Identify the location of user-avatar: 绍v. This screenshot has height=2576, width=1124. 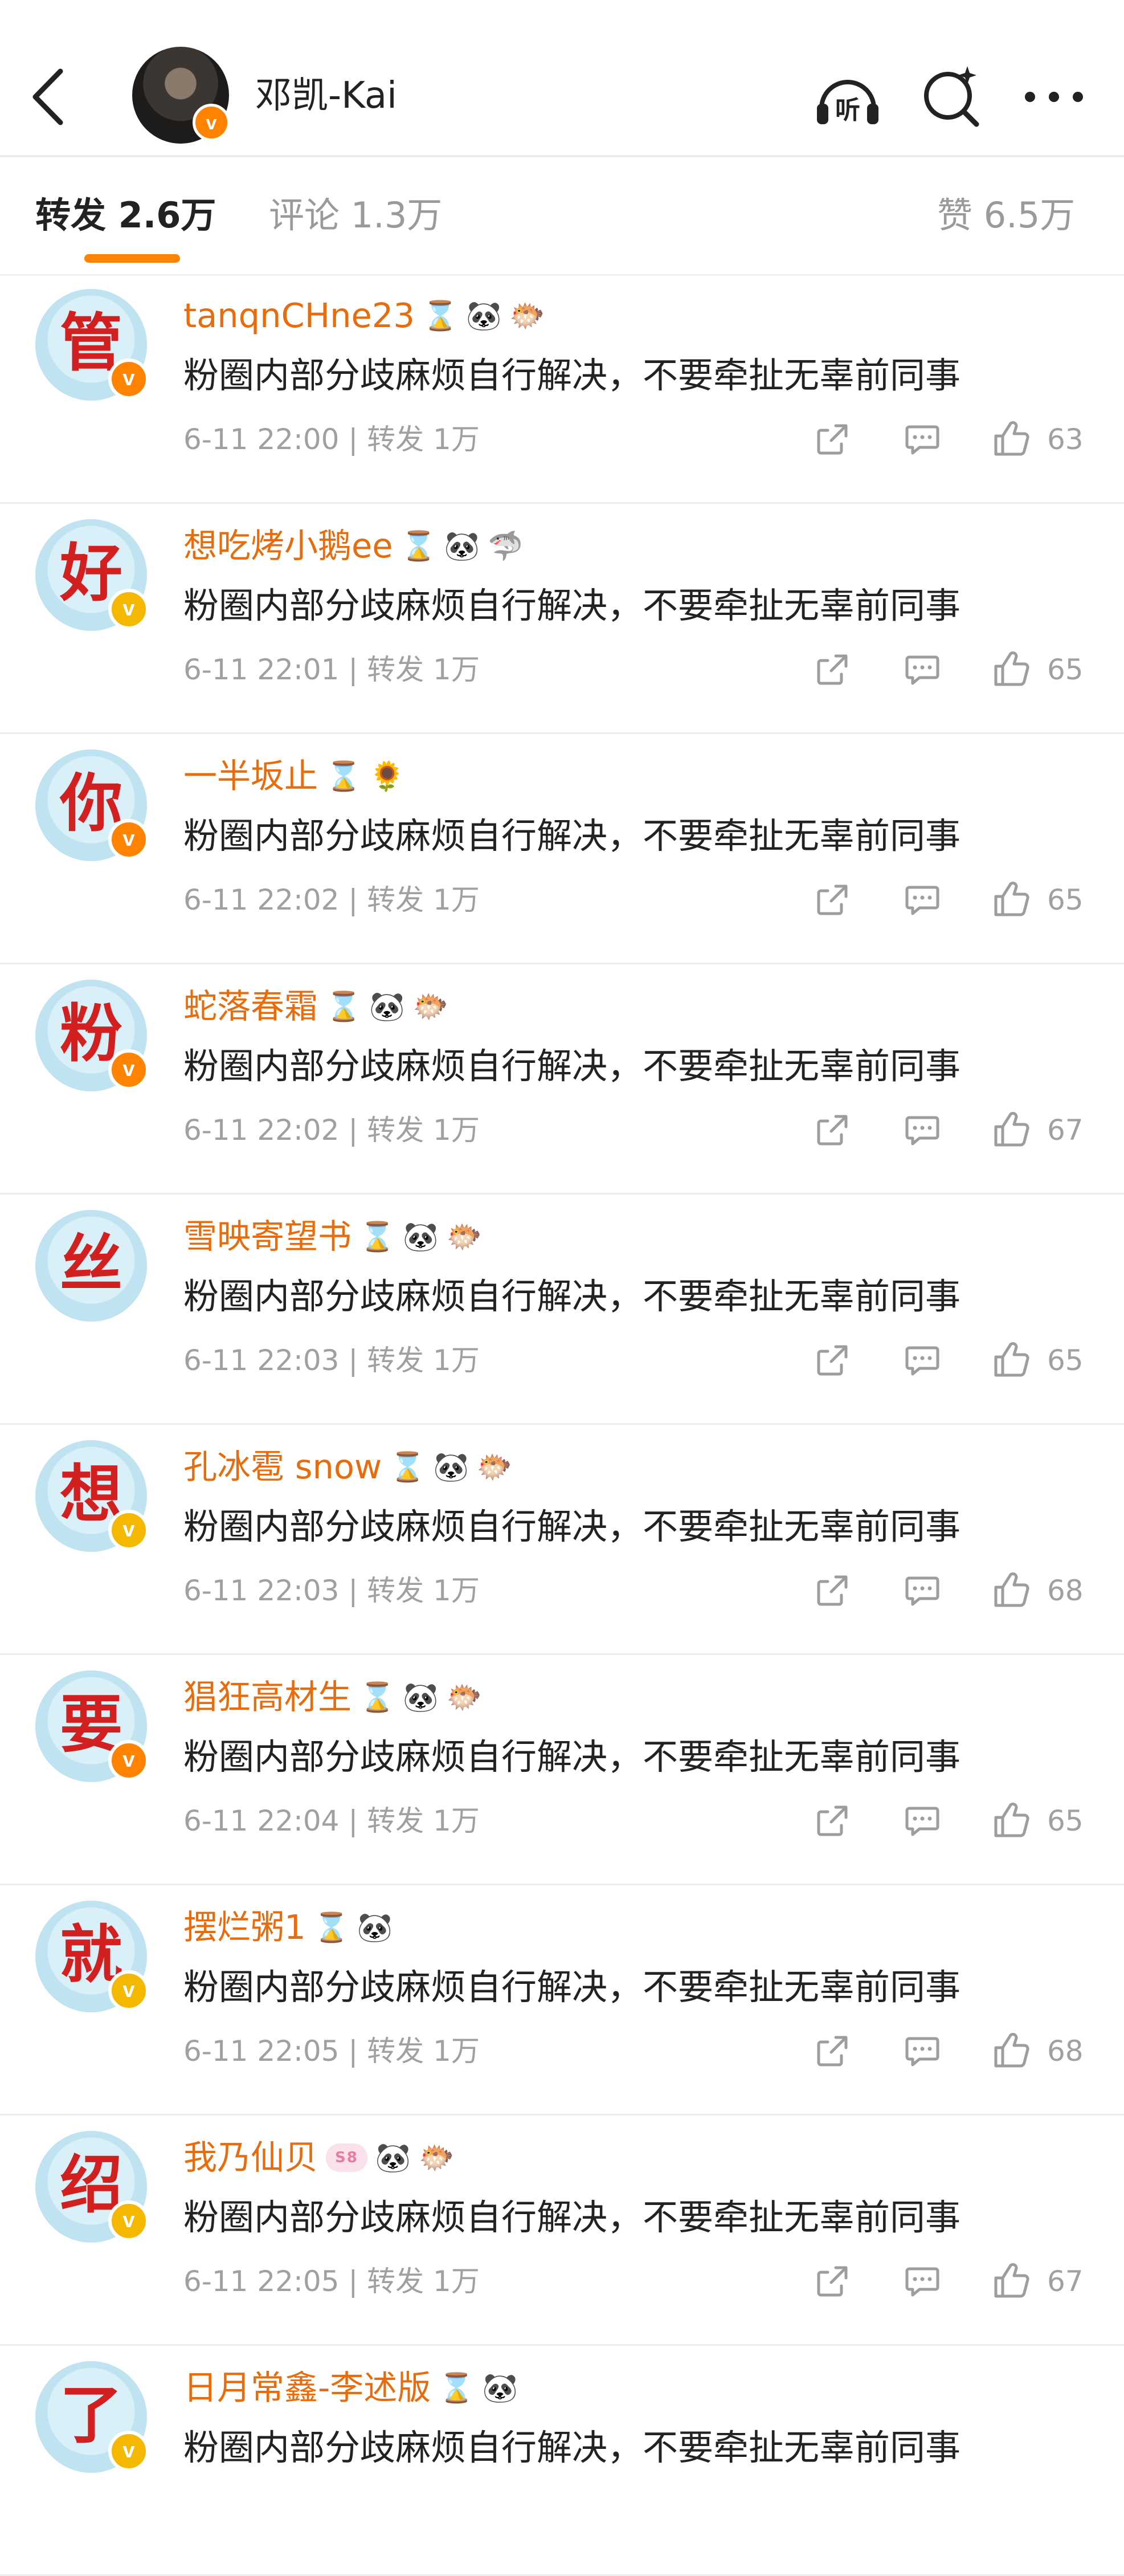
(92, 2187).